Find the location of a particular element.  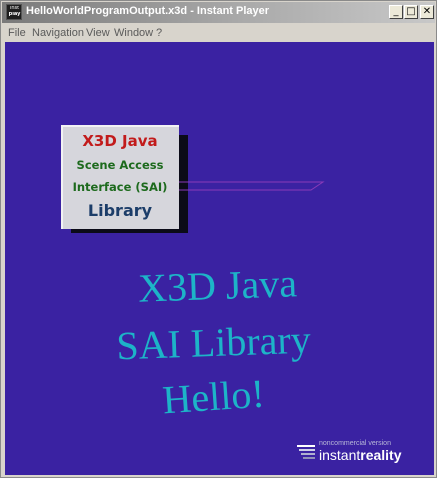

minimize-button: _ is located at coordinates (396, 12).